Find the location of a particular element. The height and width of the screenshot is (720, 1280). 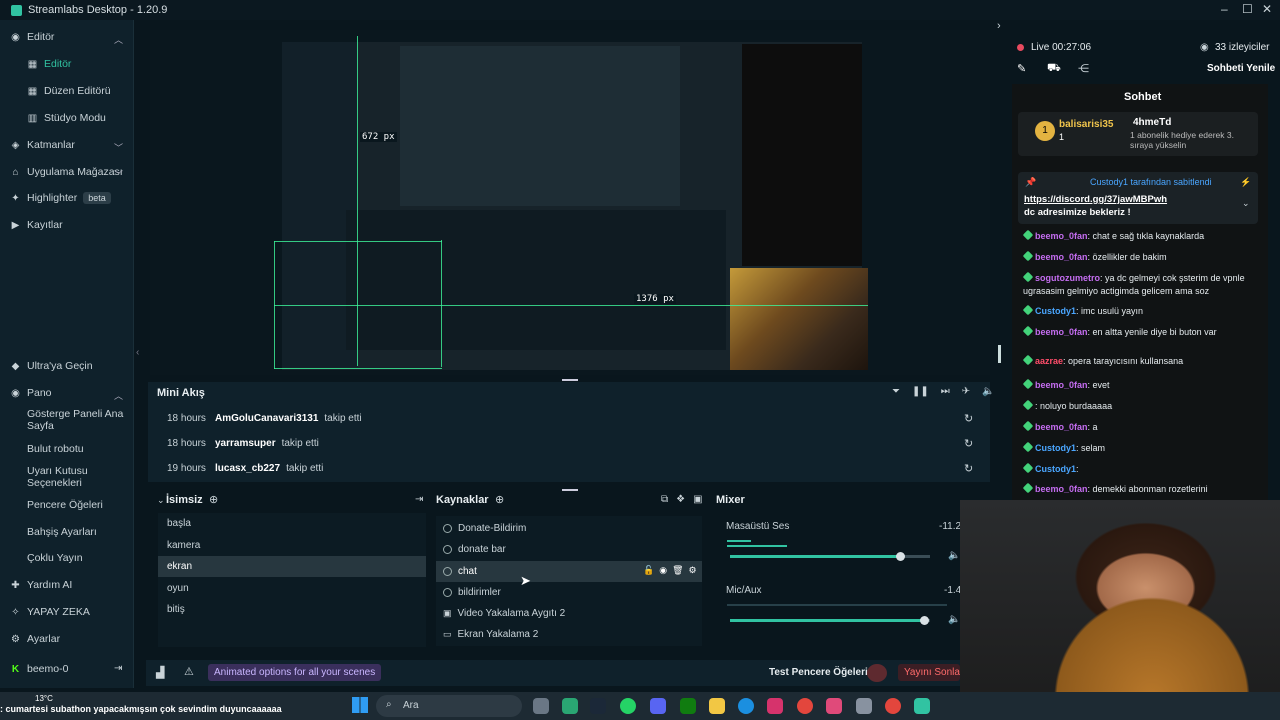

sidebar-item-highlighter: ✦ Highlighter beta is located at coordinates (60, 198).